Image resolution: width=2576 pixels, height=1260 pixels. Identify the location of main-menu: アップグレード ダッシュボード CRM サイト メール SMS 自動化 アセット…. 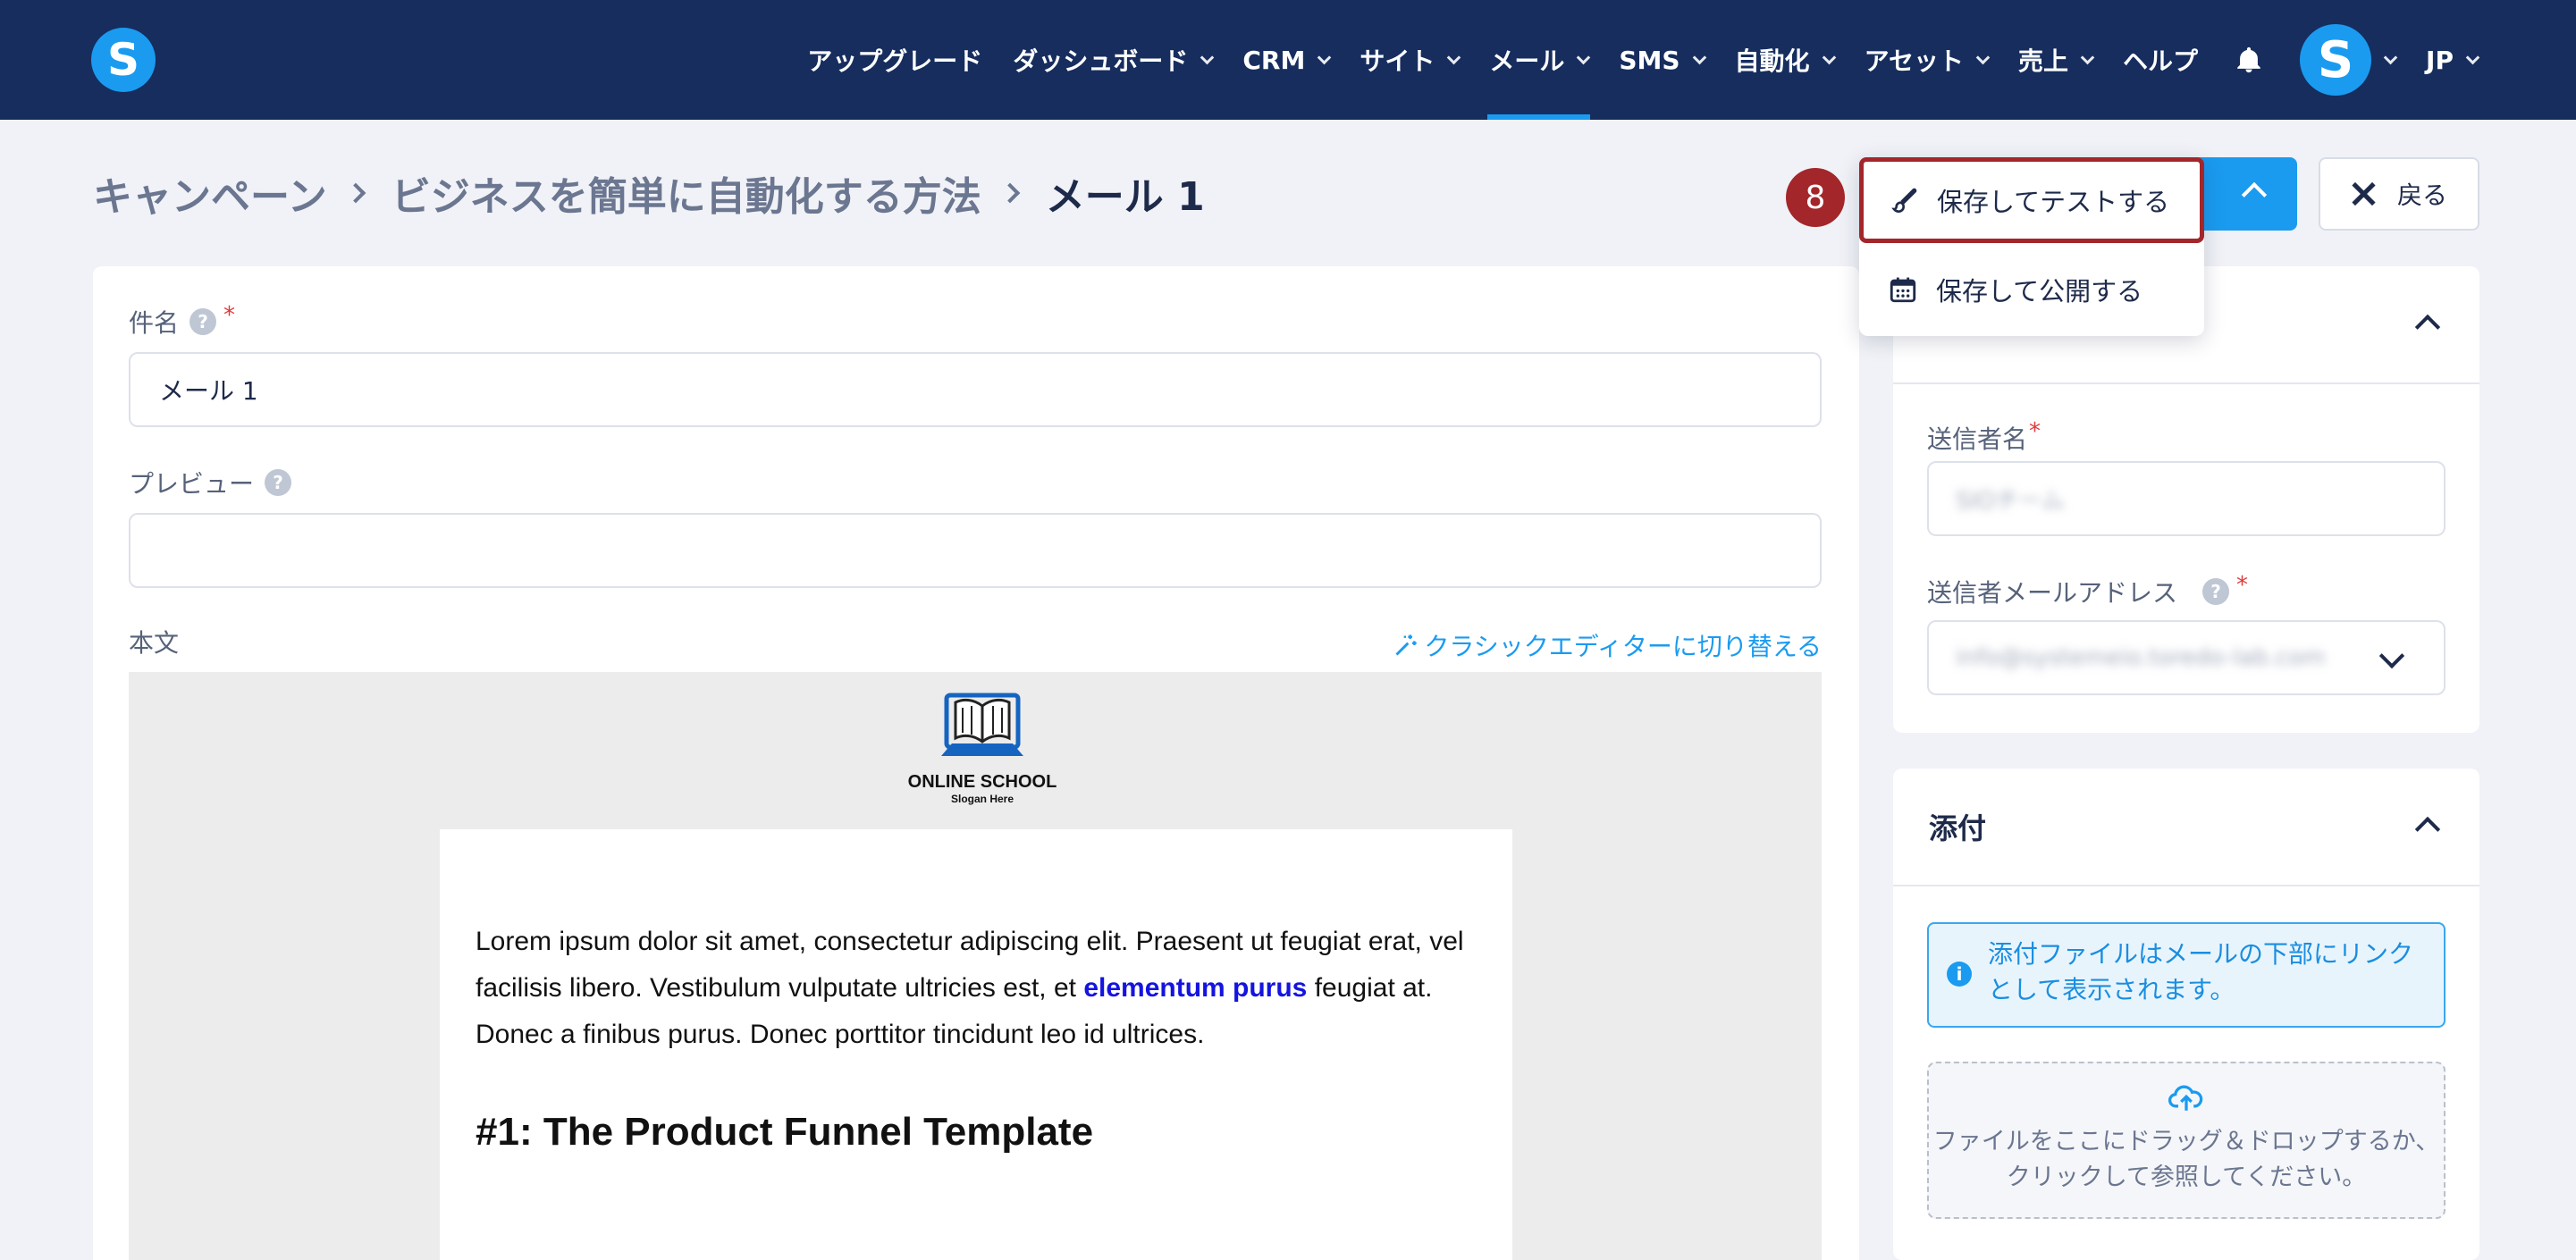
(1629, 60).